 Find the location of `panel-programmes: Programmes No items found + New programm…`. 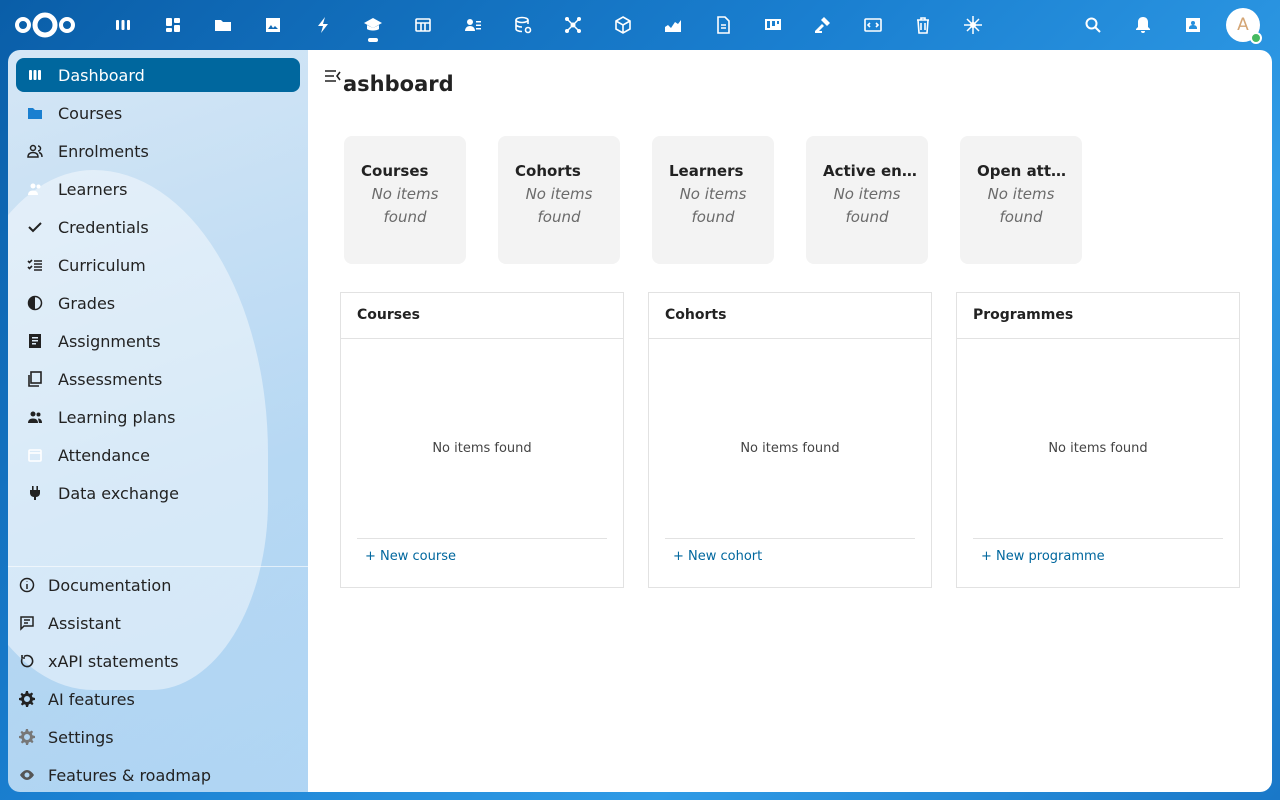

panel-programmes: Programmes No items found + New programm… is located at coordinates (1098, 440).